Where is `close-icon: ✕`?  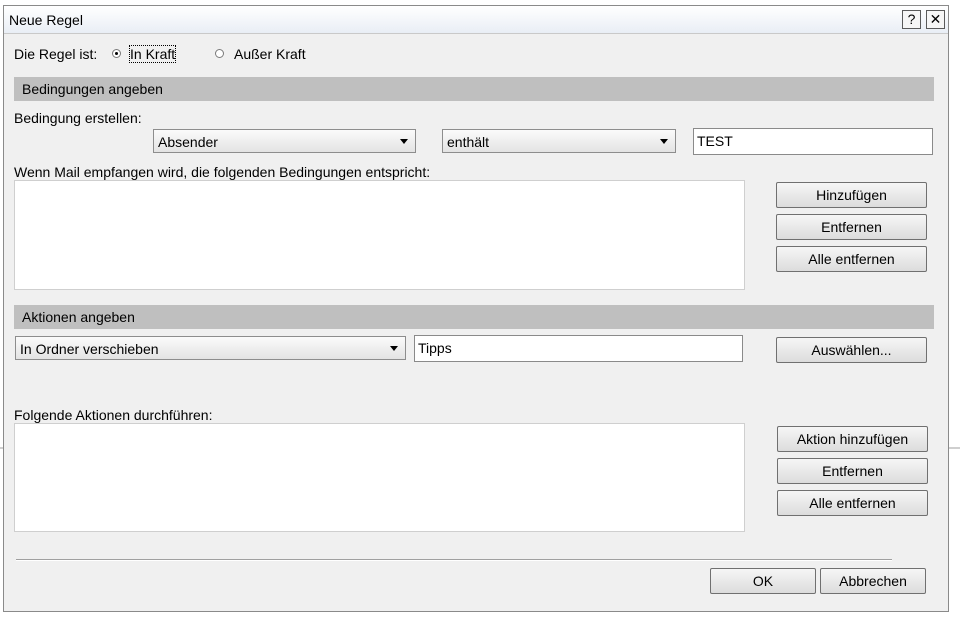
close-icon: ✕ is located at coordinates (935, 19).